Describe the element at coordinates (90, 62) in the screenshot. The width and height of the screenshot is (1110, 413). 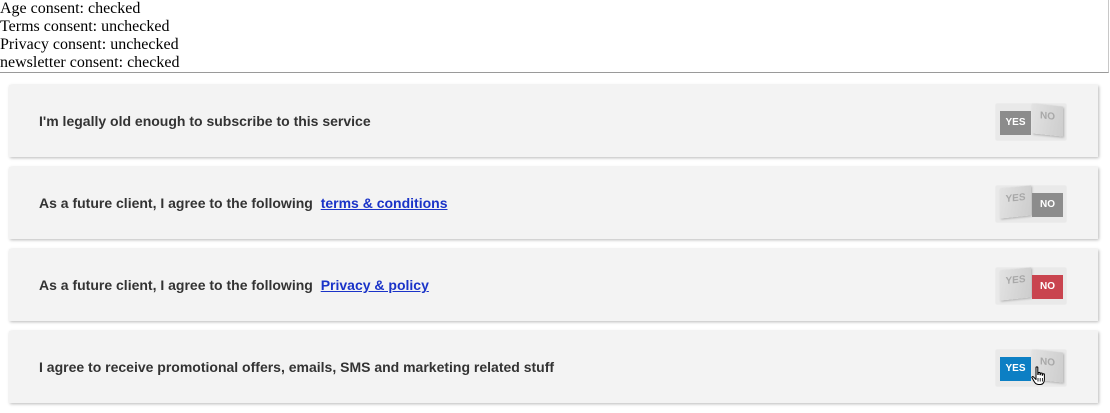
I see `newsletter-consent-status: newsletter consent: checked` at that location.